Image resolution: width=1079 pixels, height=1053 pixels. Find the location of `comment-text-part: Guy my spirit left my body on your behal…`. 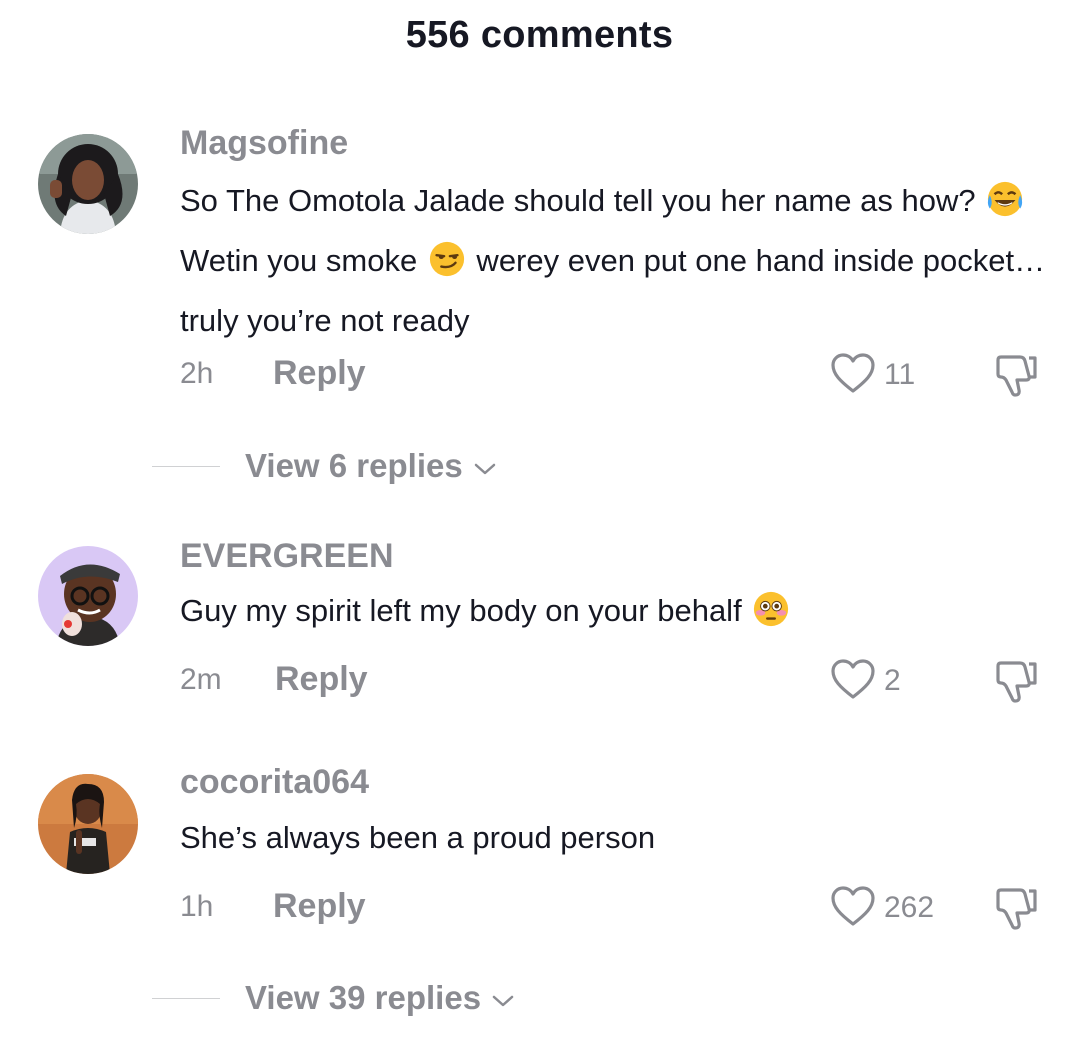

comment-text-part: Guy my spirit left my body on your behal… is located at coordinates (465, 610).